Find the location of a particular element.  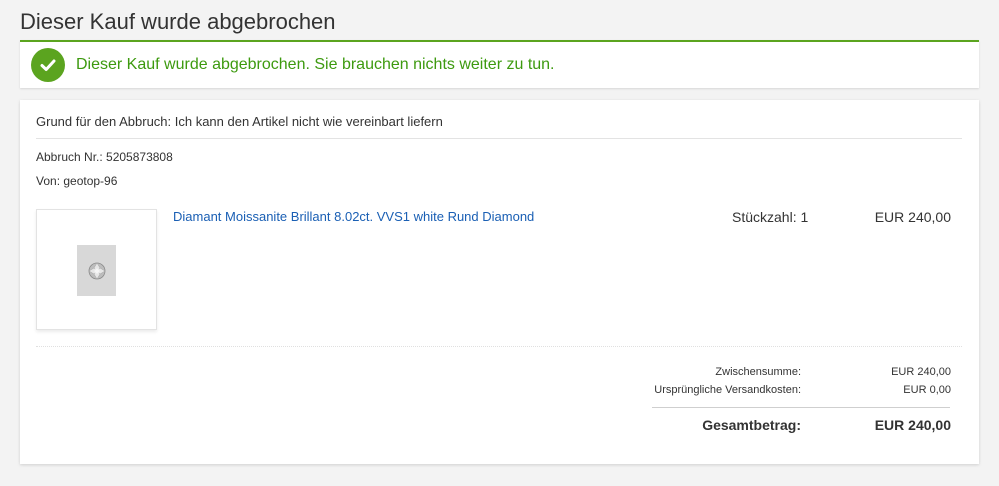

total-value: EUR 240,00 is located at coordinates (912, 425).